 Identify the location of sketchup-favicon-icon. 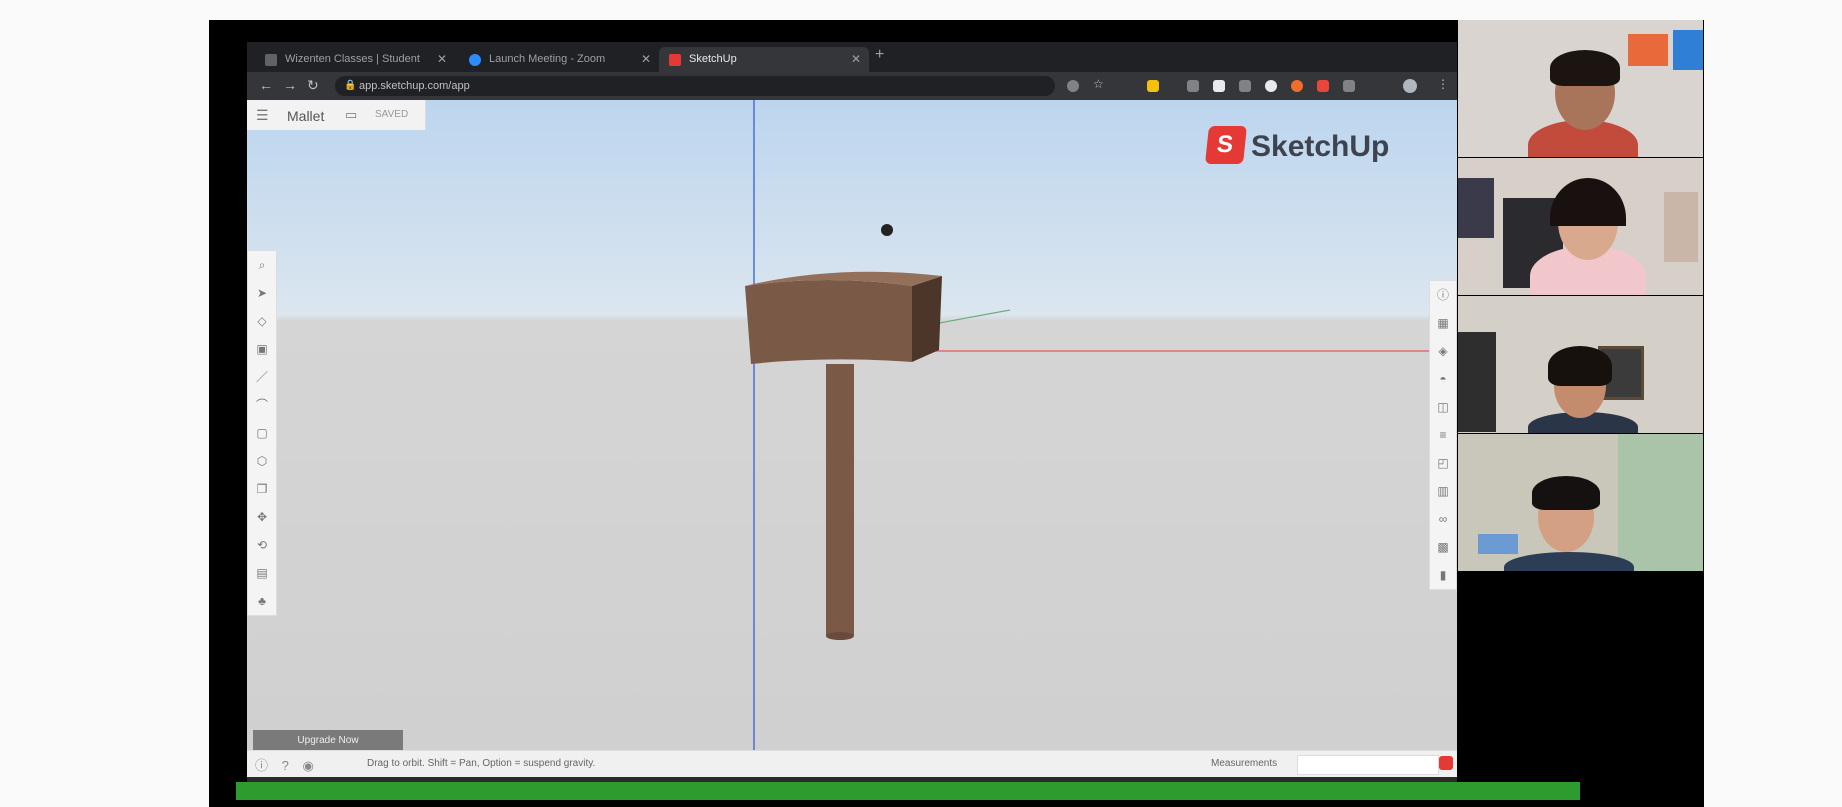
(675, 60).